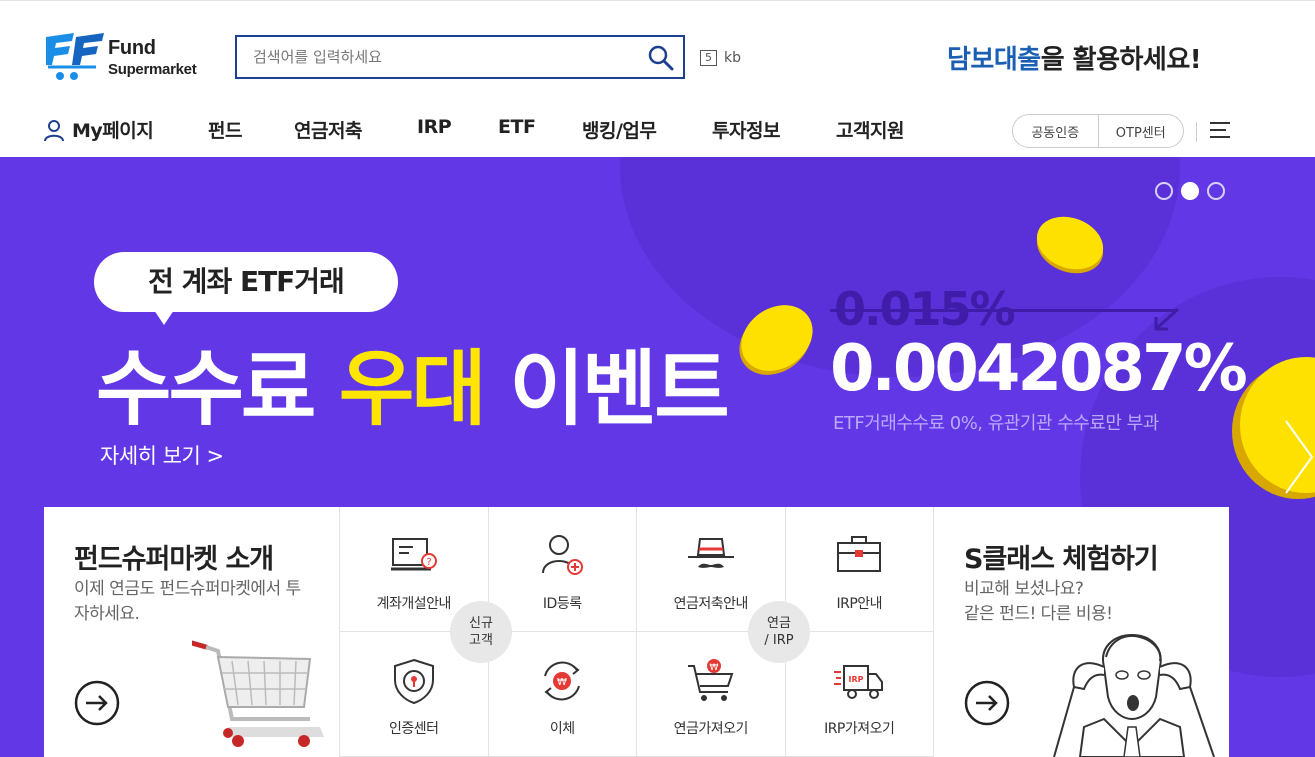  Describe the element at coordinates (746, 129) in the screenshot. I see `nav-item-invest-info: 투자정보` at that location.